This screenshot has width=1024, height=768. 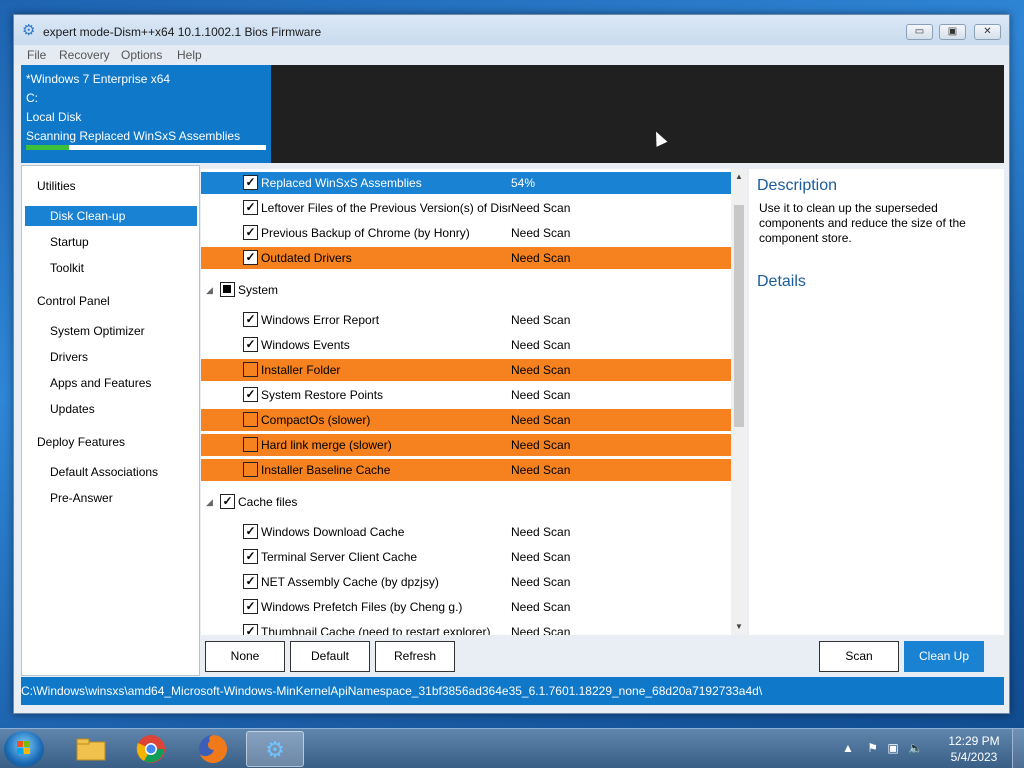 I want to click on default-button: Default, so click(x=330, y=656).